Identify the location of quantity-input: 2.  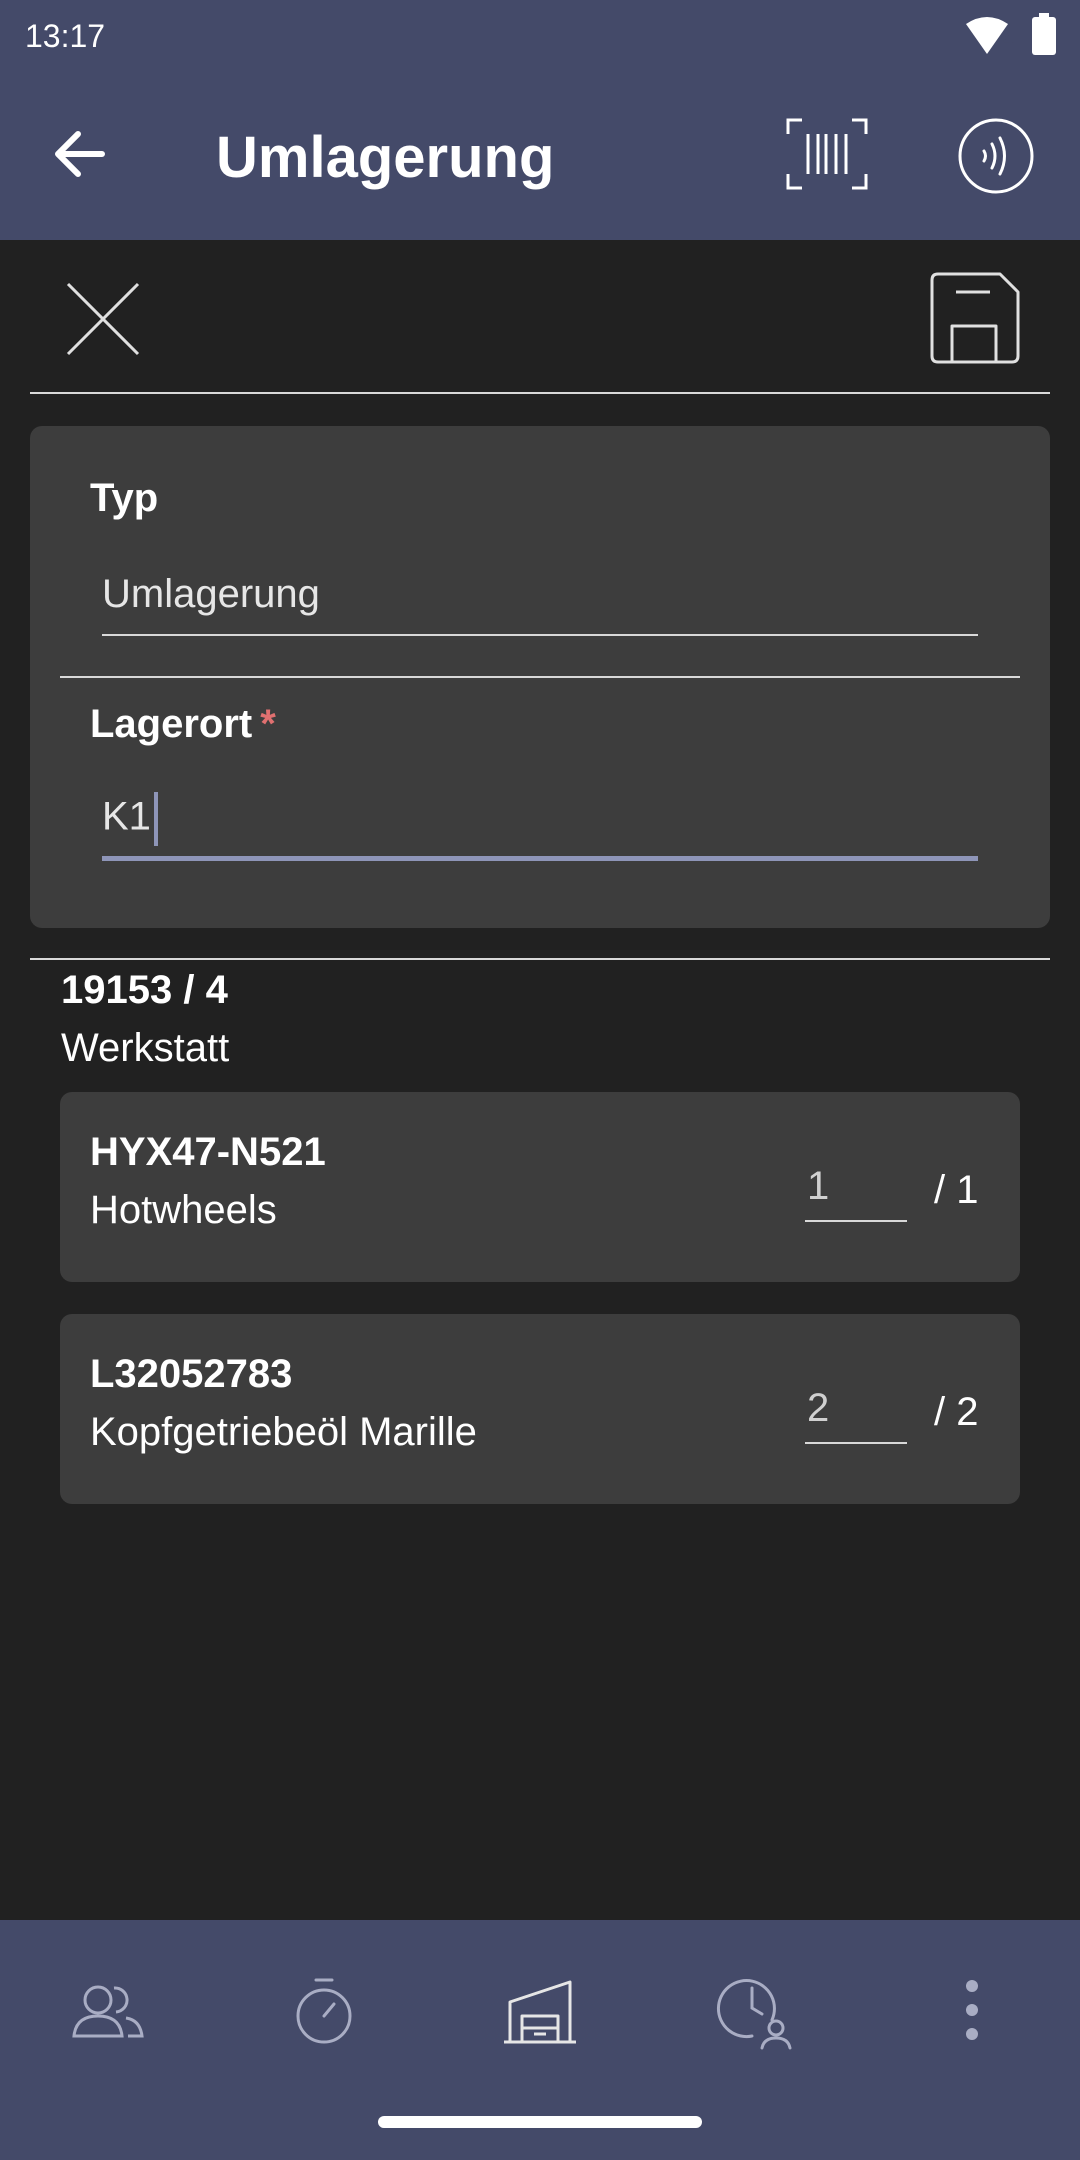
(856, 1415).